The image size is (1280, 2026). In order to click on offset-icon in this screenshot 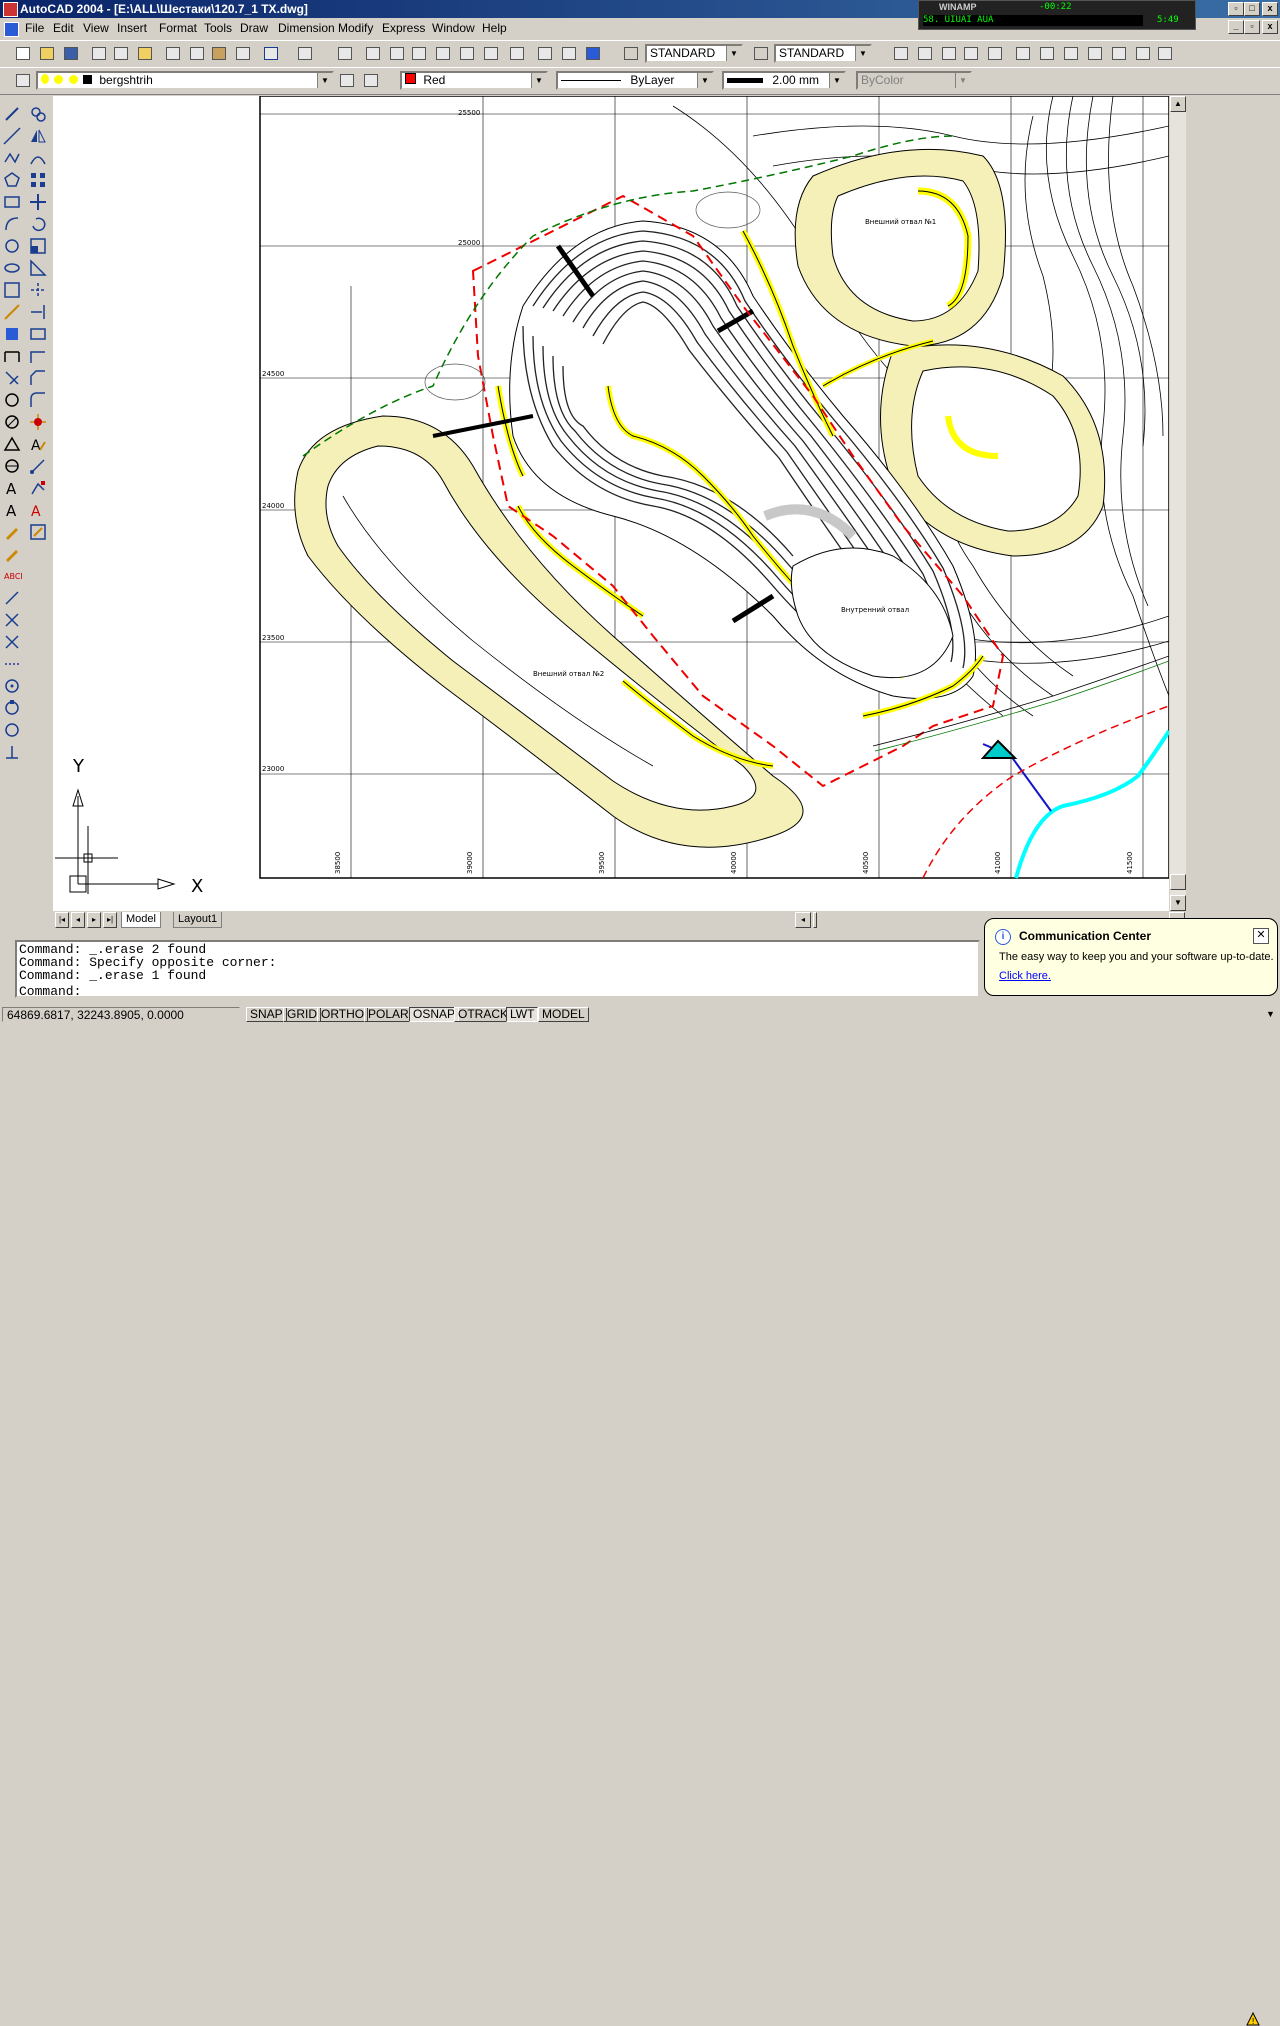, I will do `click(38, 158)`.